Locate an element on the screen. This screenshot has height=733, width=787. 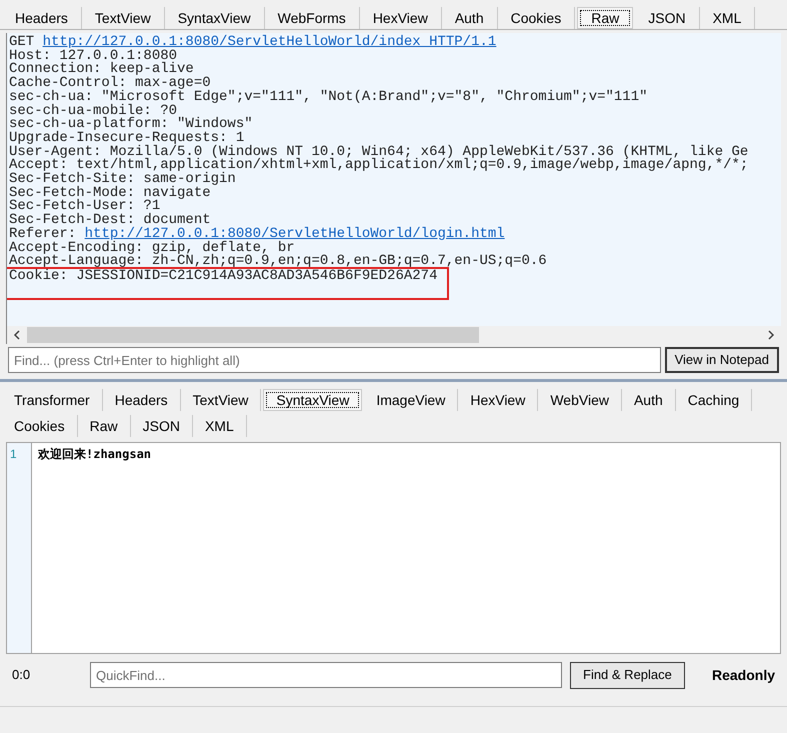
scrollbar-thumb is located at coordinates (253, 335).